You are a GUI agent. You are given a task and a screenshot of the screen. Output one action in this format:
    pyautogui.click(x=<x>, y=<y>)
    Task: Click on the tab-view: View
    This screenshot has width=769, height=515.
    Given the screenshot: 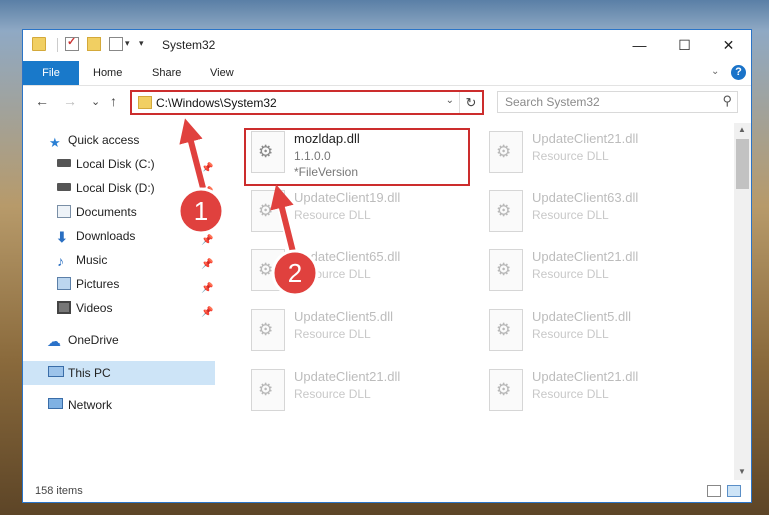 What is the action you would take?
    pyautogui.click(x=222, y=73)
    